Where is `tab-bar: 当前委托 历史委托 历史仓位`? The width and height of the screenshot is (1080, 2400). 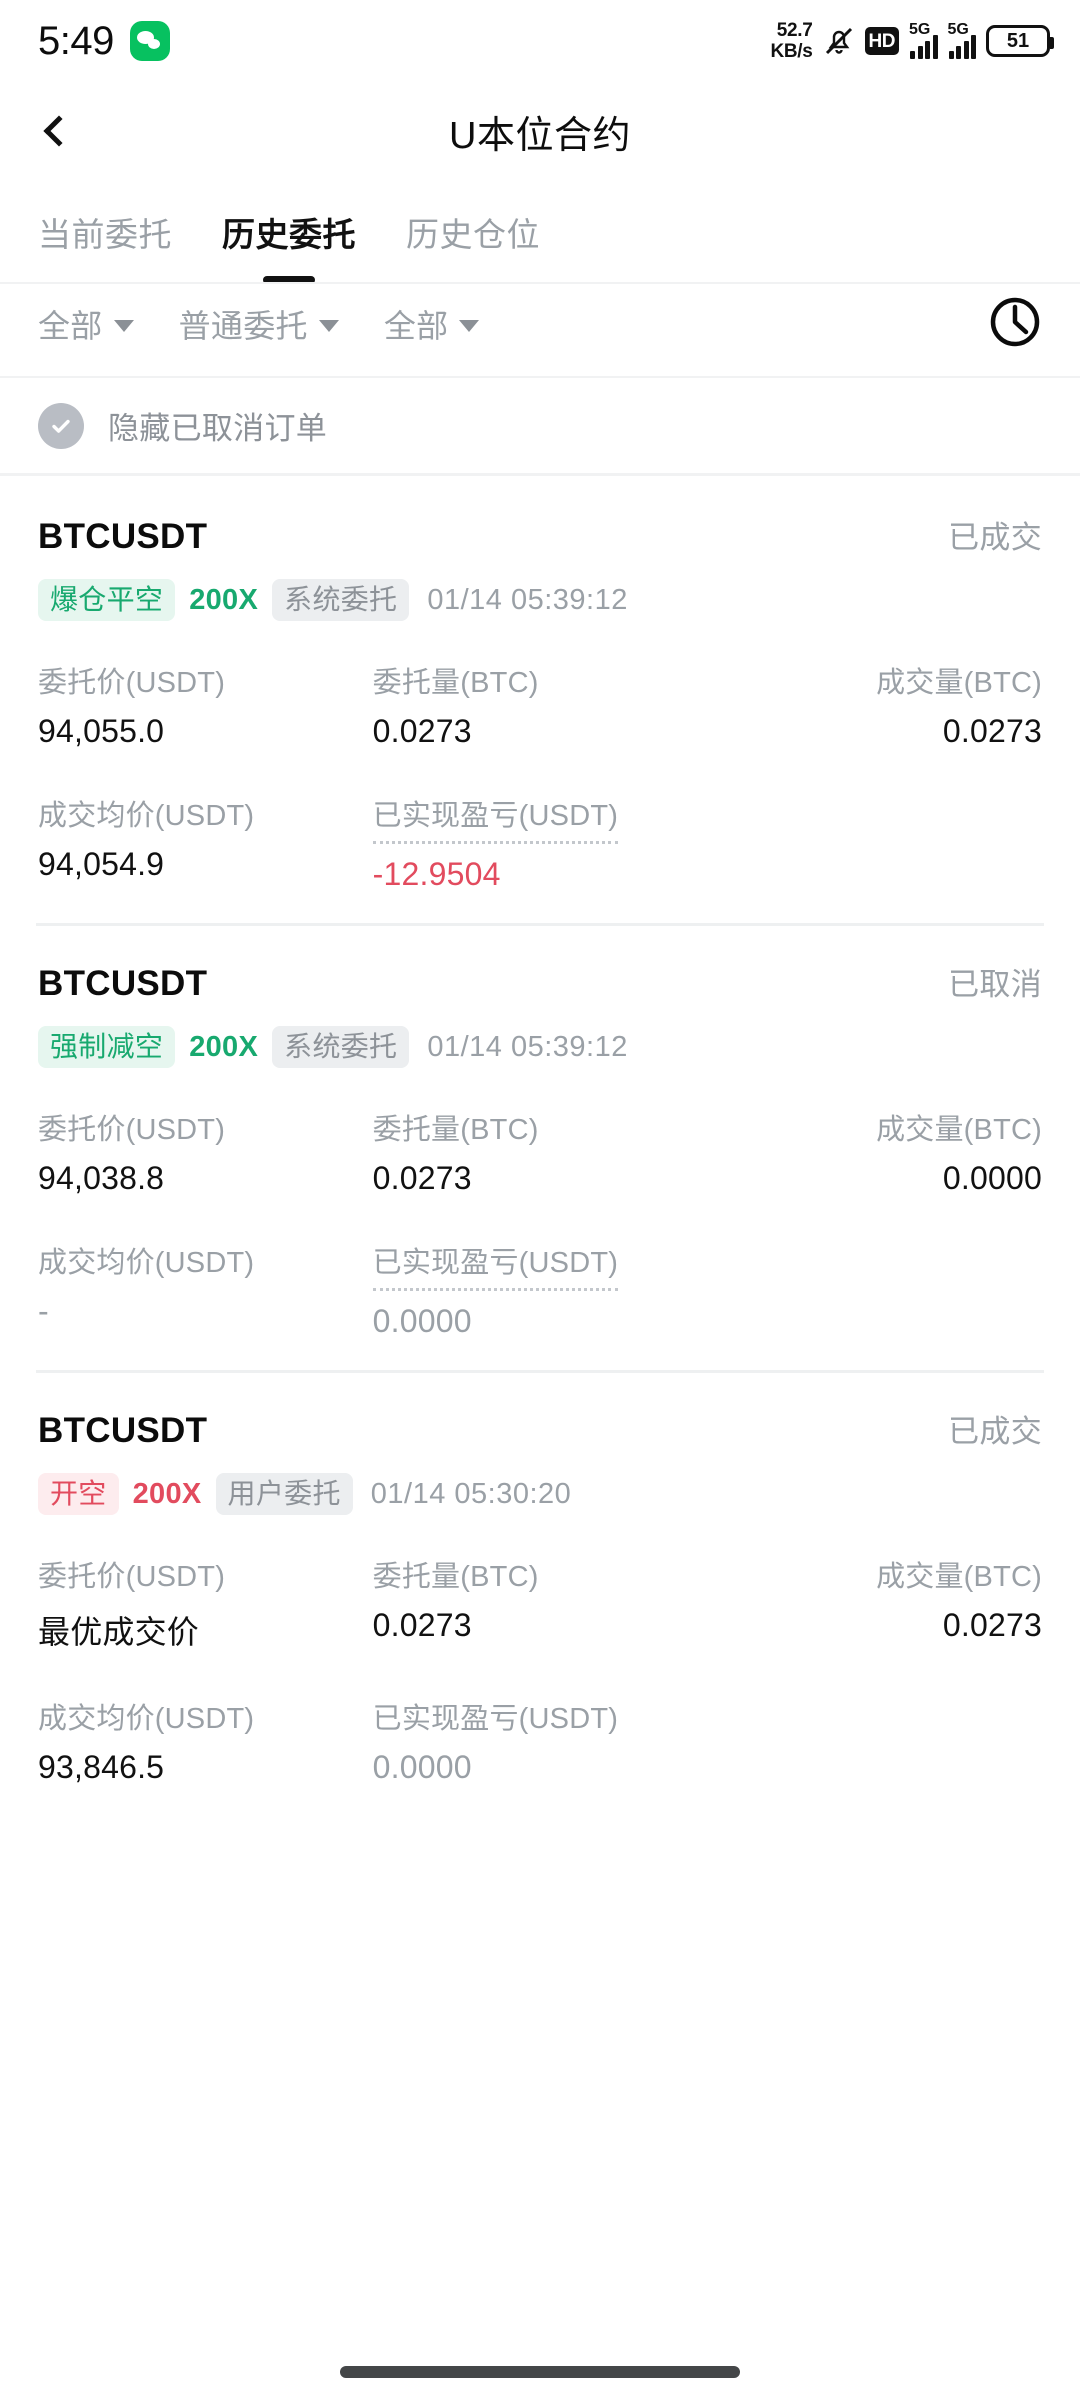
tab-bar: 当前委托 历史委托 历史仓位 is located at coordinates (540, 232).